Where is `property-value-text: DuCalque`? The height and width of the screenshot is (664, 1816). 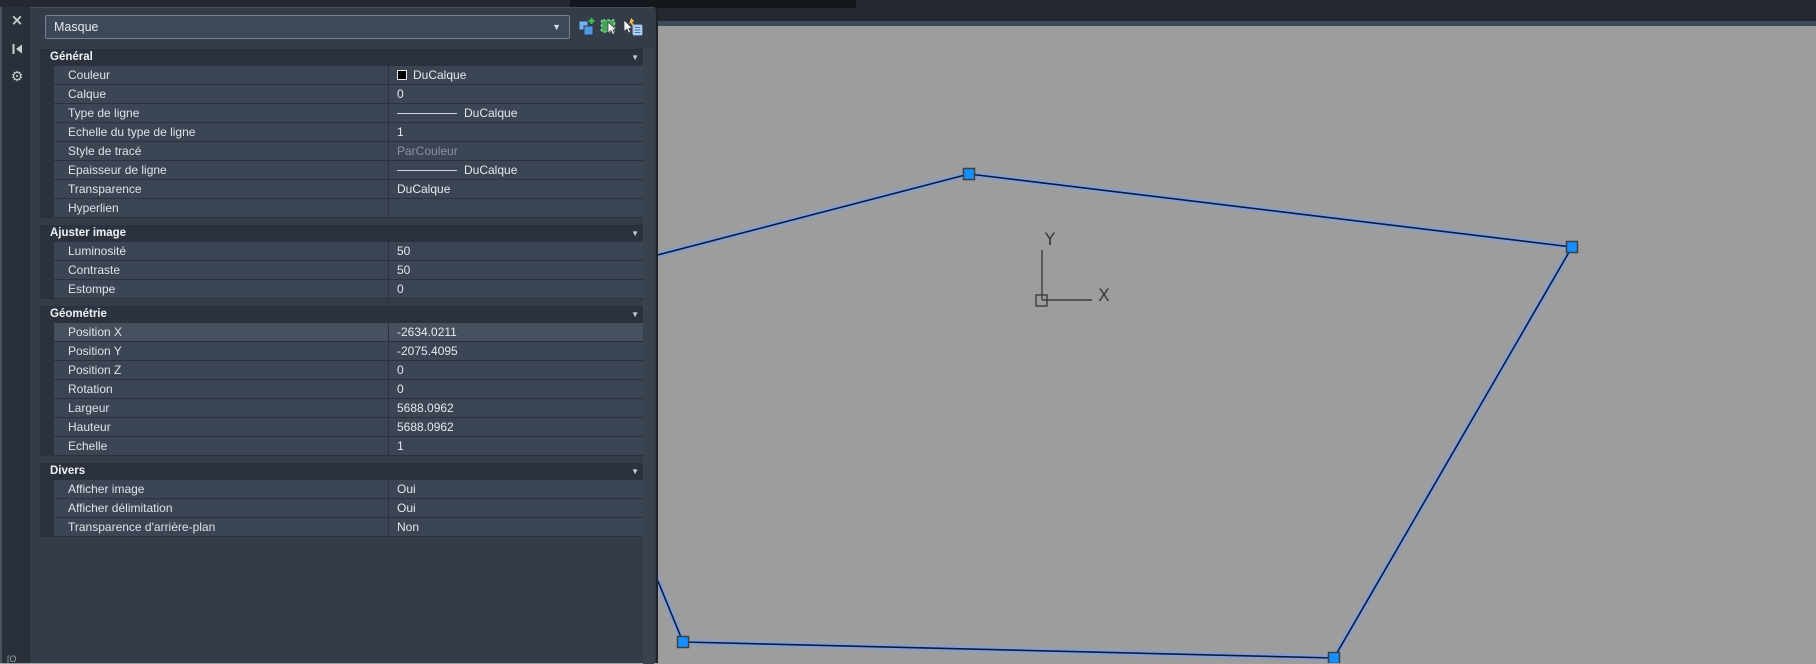 property-value-text: DuCalque is located at coordinates (440, 75).